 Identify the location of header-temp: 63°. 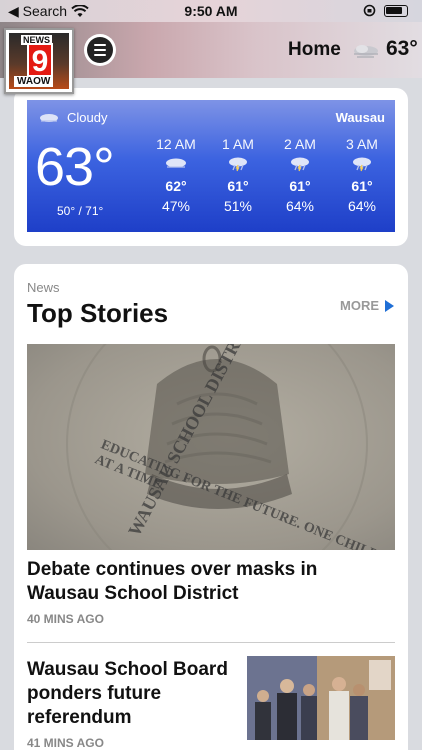
(402, 49).